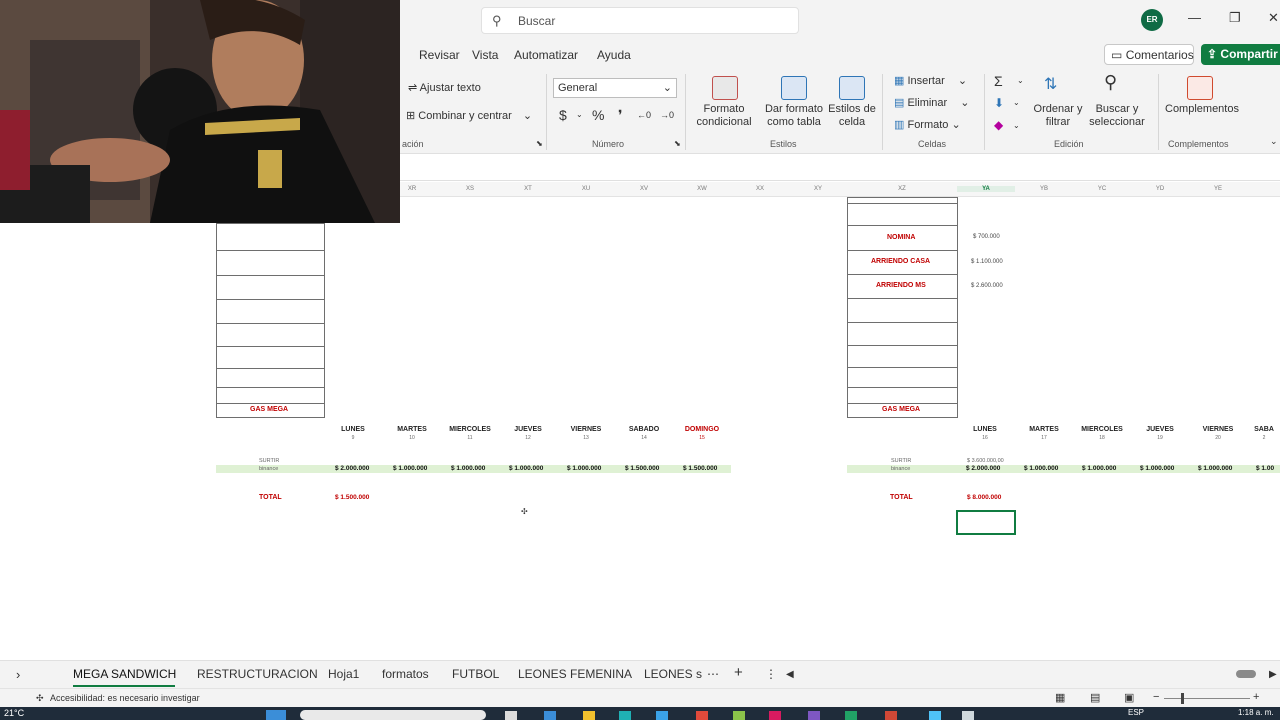  Describe the element at coordinates (257, 674) in the screenshot. I see `sheet-tab: RESTRUCTURACION` at that location.